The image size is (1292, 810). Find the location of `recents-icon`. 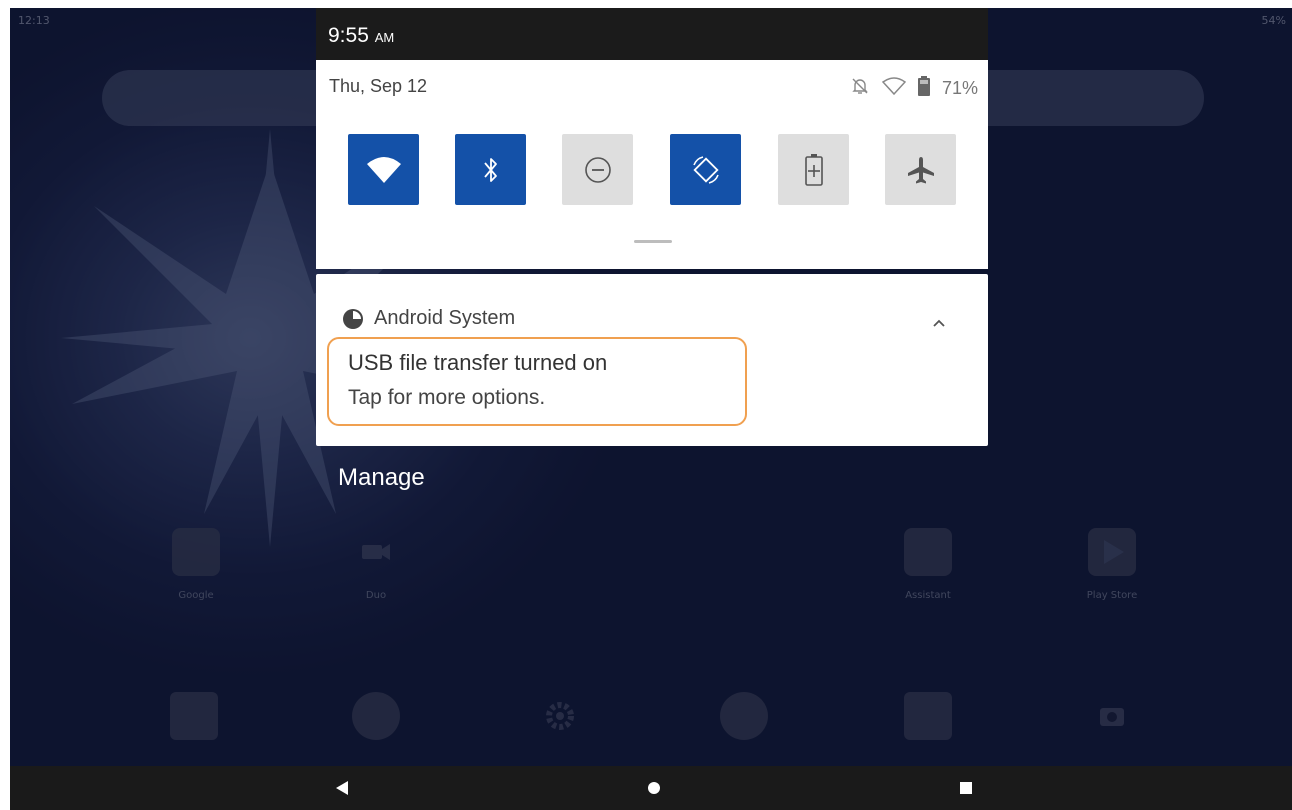

recents-icon is located at coordinates (966, 788).